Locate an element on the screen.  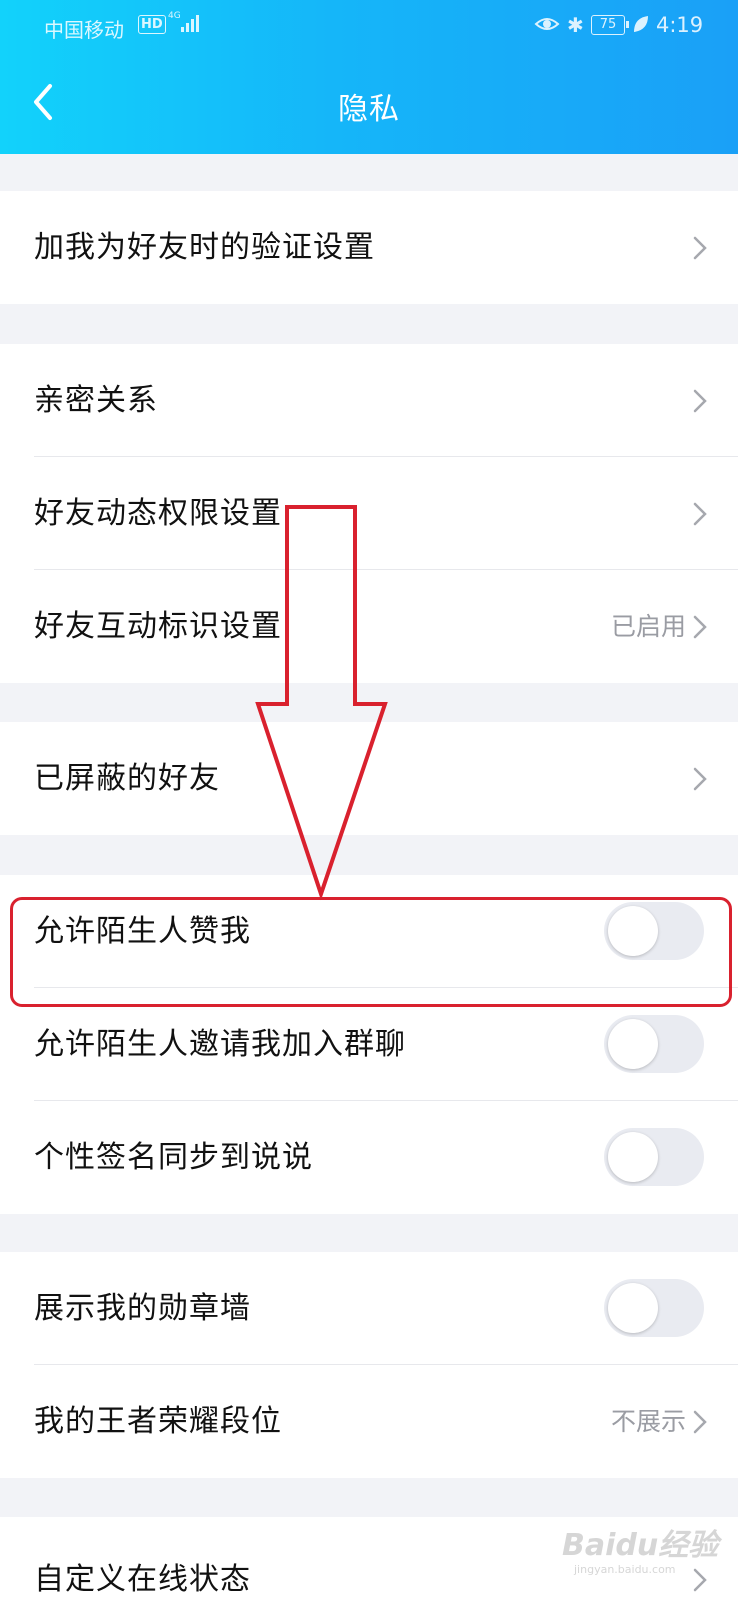
section-blocked: 已屏蔽的好友 is located at coordinates (369, 778).